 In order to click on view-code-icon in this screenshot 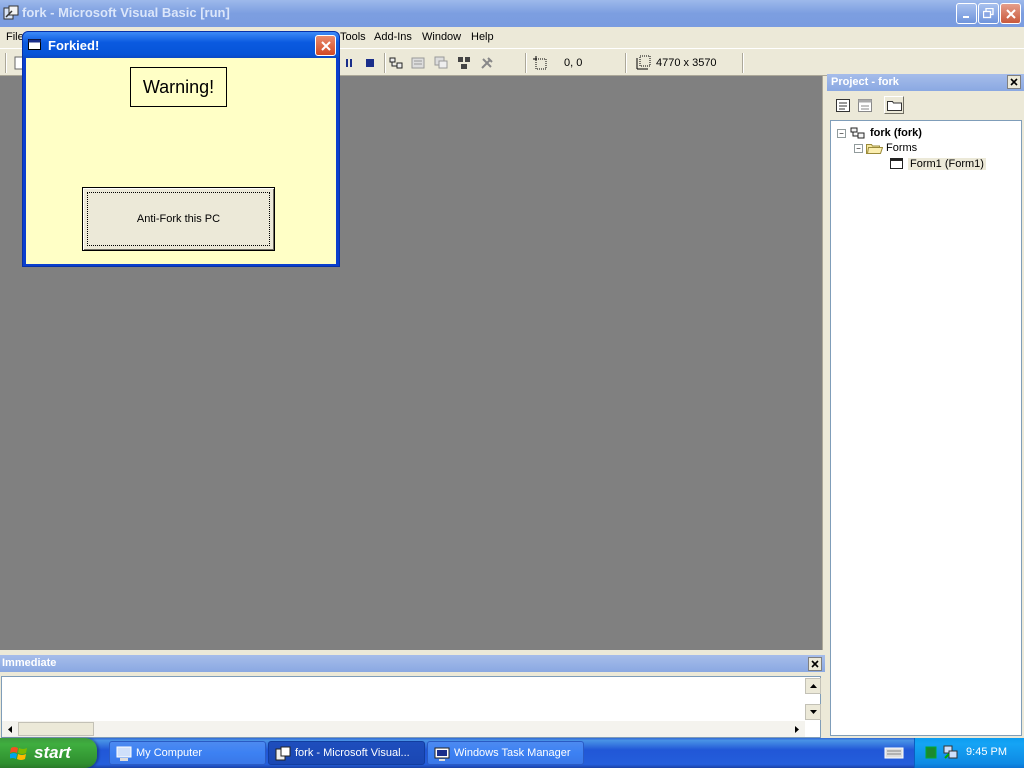, I will do `click(843, 105)`.